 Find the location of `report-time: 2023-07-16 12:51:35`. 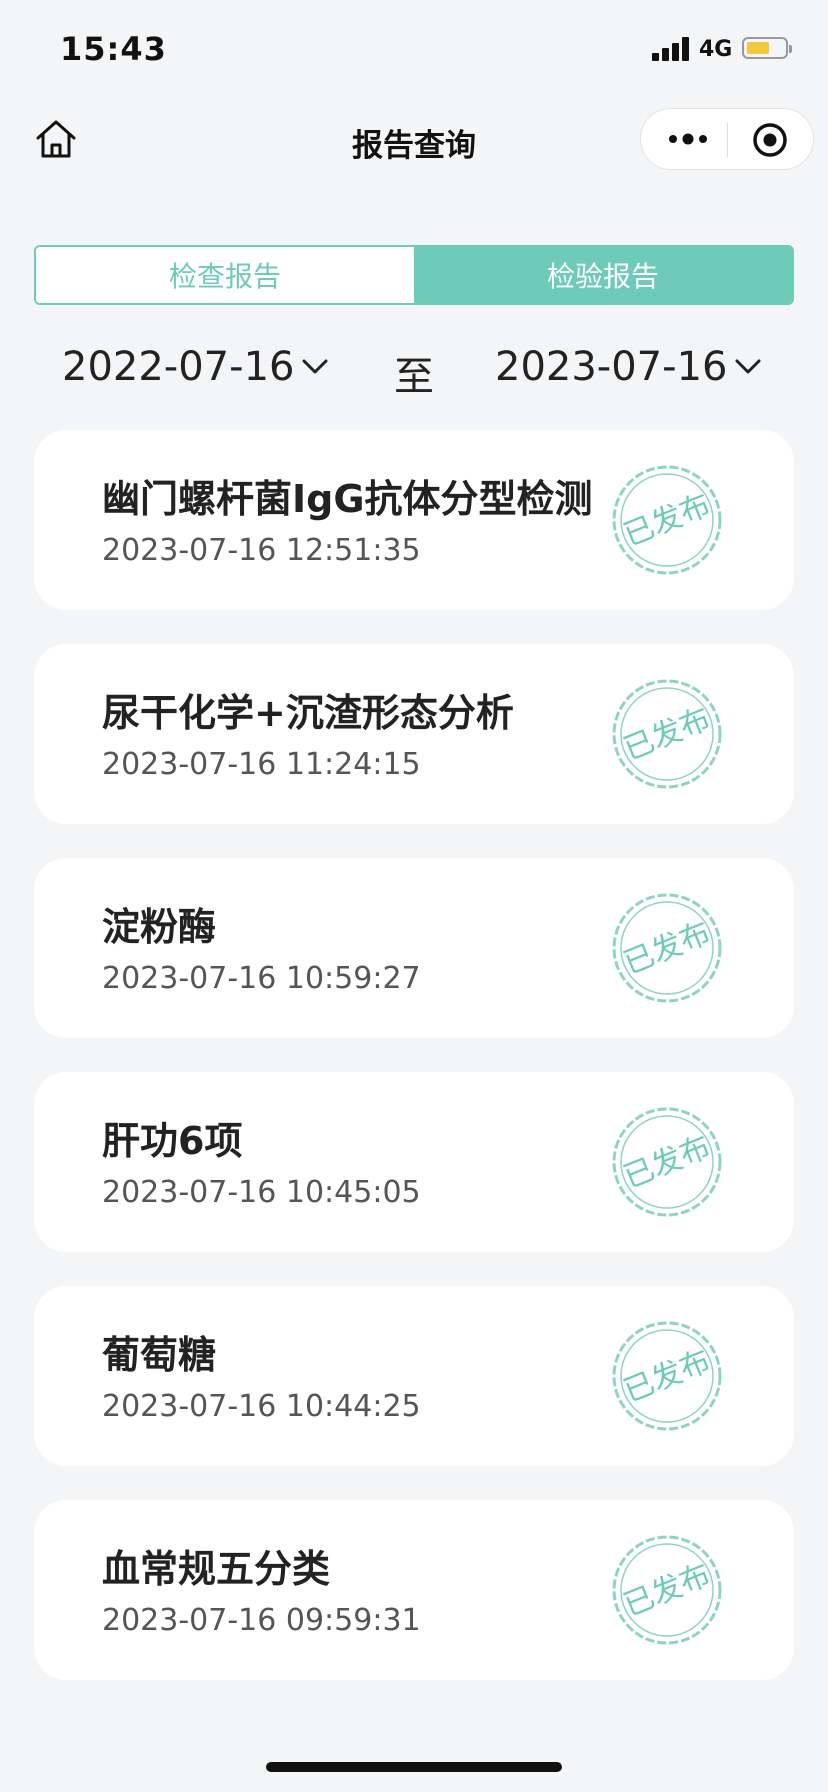

report-time: 2023-07-16 12:51:35 is located at coordinates (261, 550).